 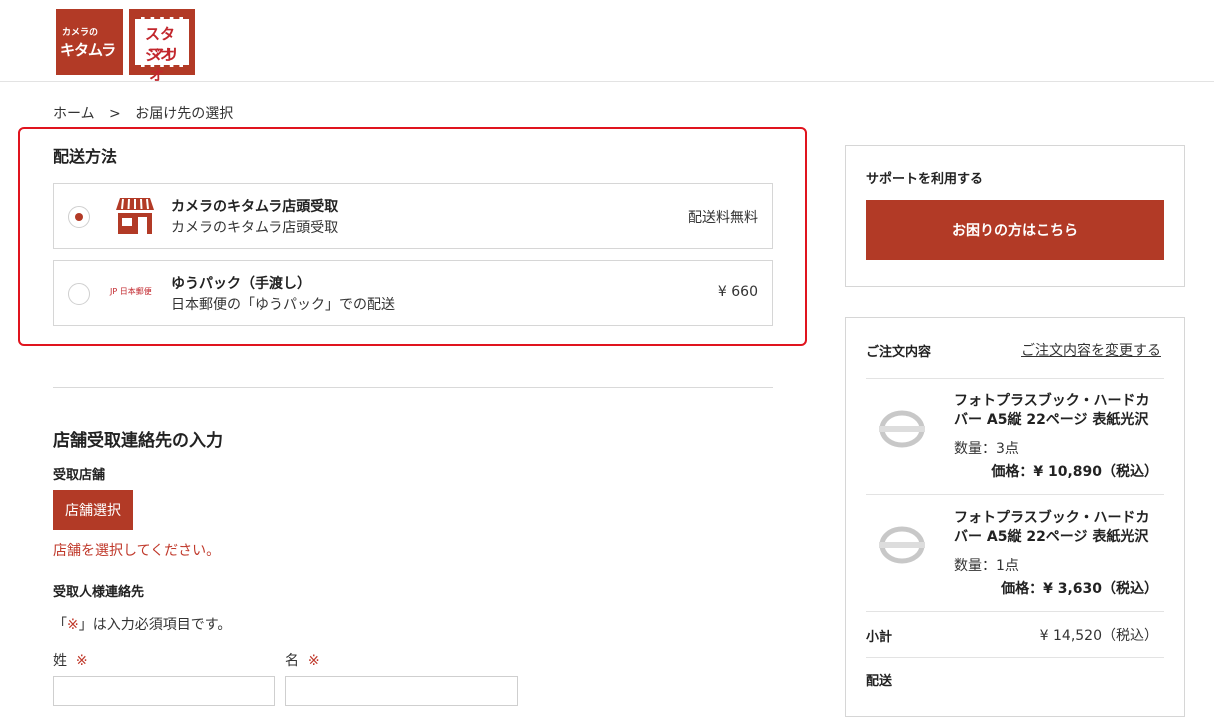 What do you see at coordinates (723, 218) in the screenshot?
I see `store-pickup-price: 配送料無料` at bounding box center [723, 218].